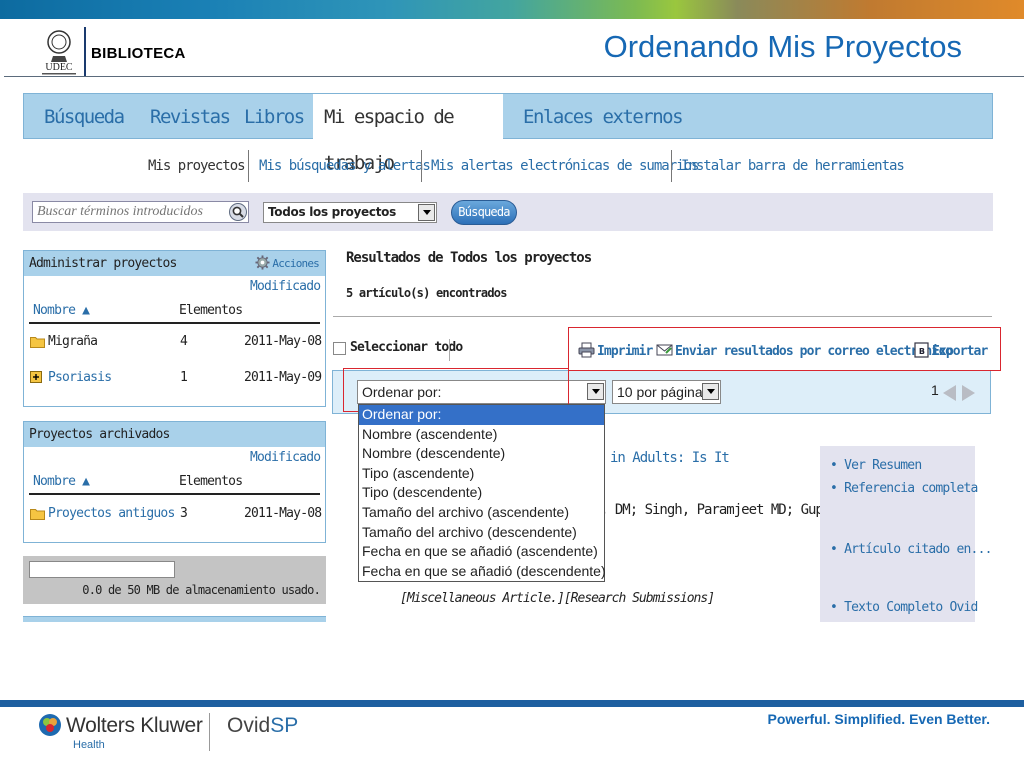  Describe the element at coordinates (174, 619) in the screenshot. I see `panel-bottom-edge` at that location.